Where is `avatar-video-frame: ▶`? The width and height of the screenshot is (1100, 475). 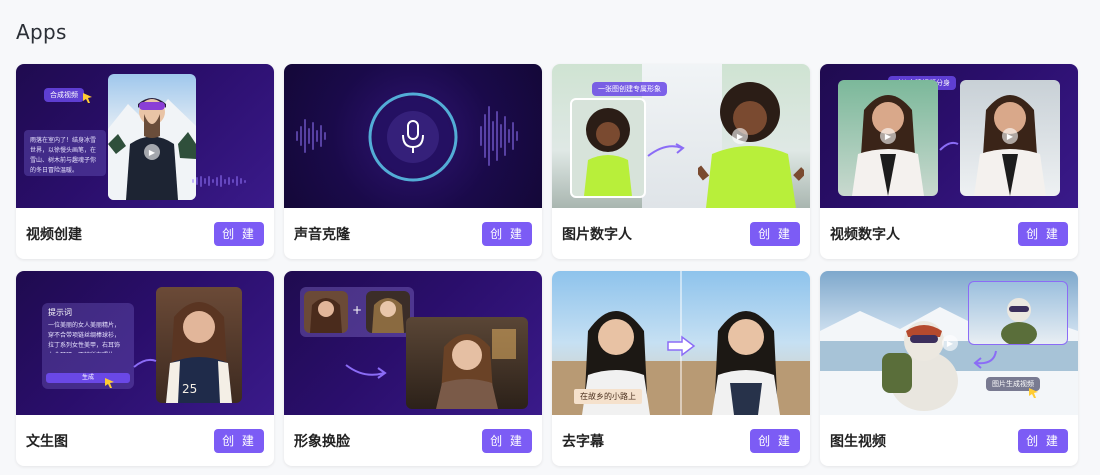 avatar-video-frame: ▶ is located at coordinates (1010, 138).